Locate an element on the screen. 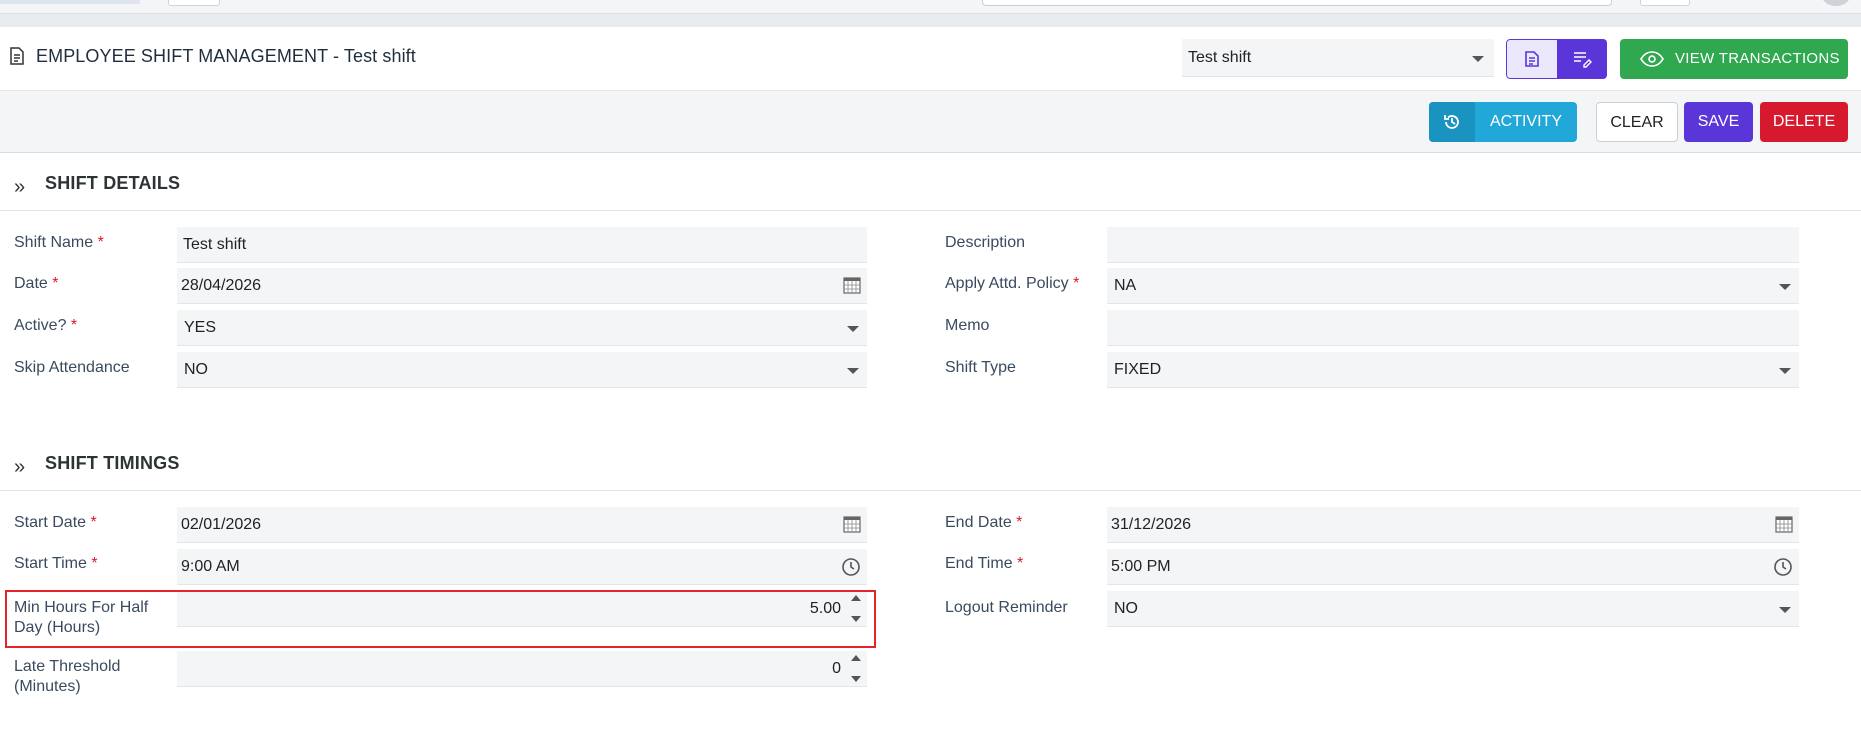  section-title: SHIFT DETAILS is located at coordinates (113, 183).